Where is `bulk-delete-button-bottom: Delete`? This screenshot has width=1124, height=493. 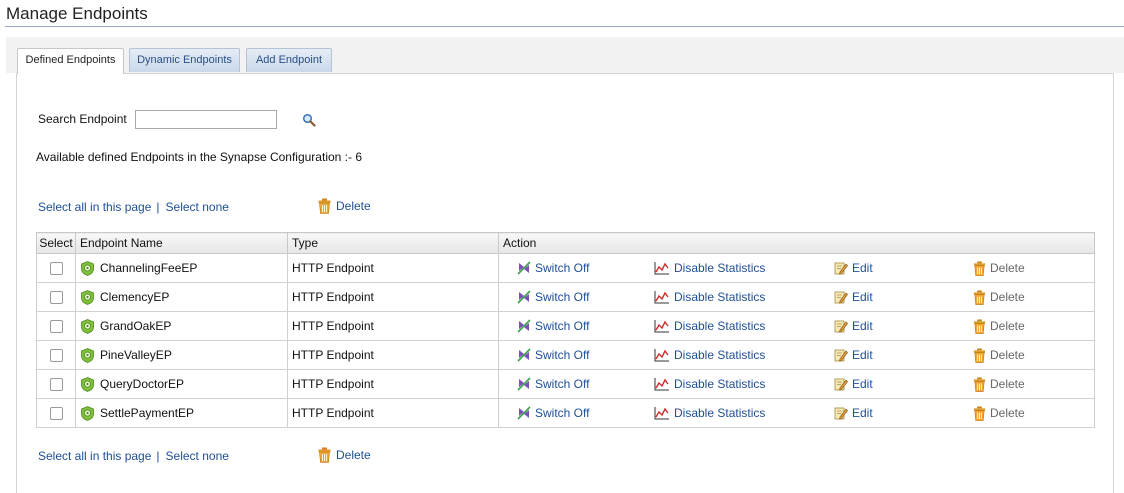
bulk-delete-button-bottom: Delete is located at coordinates (344, 455).